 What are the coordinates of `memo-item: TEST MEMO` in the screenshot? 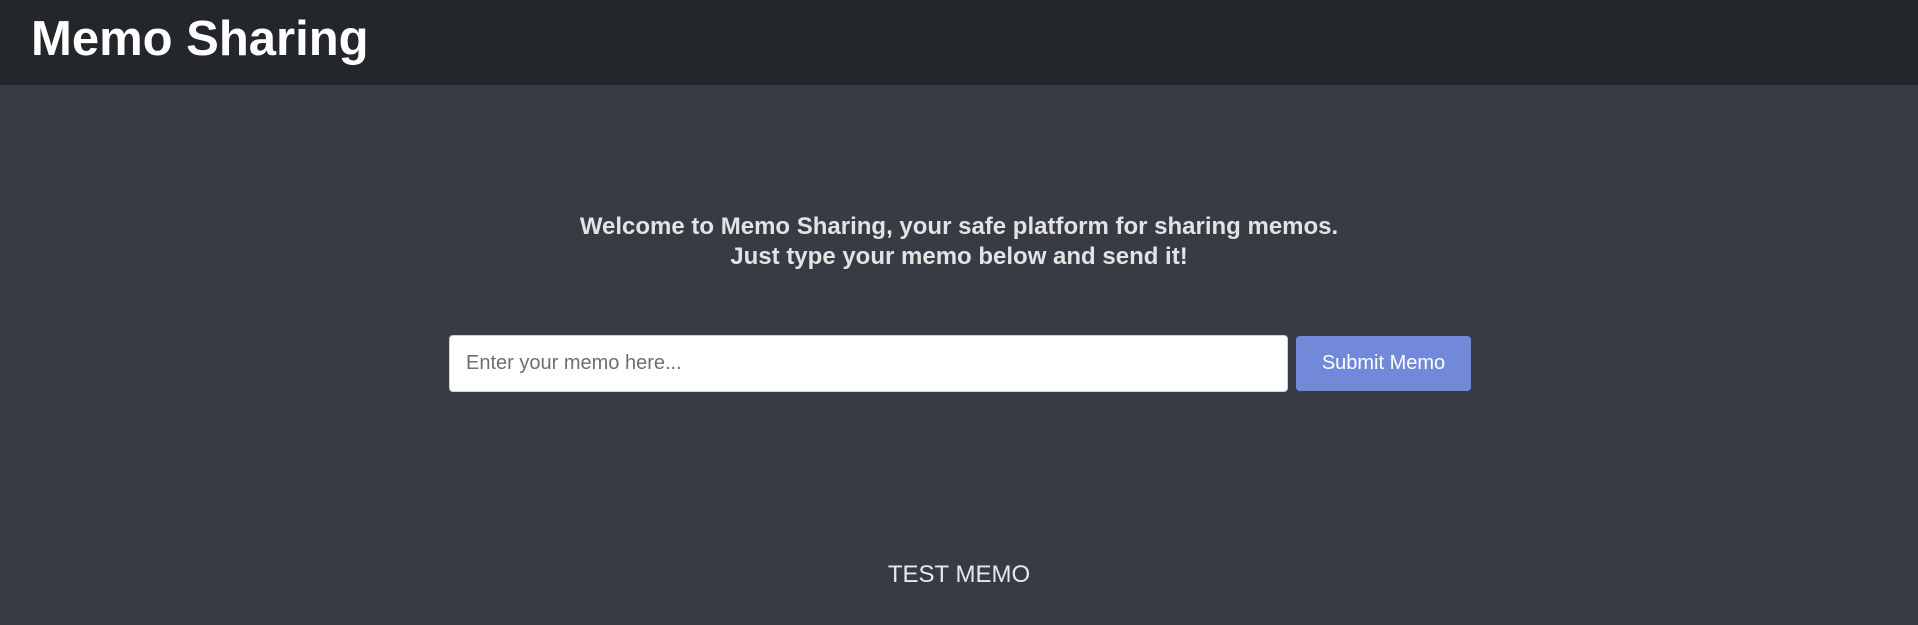 It's located at (959, 574).